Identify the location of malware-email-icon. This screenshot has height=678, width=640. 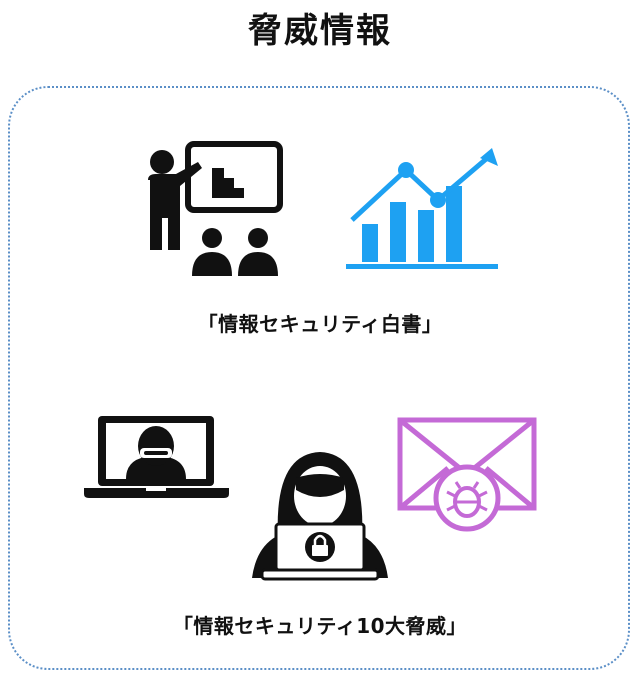
(467, 476).